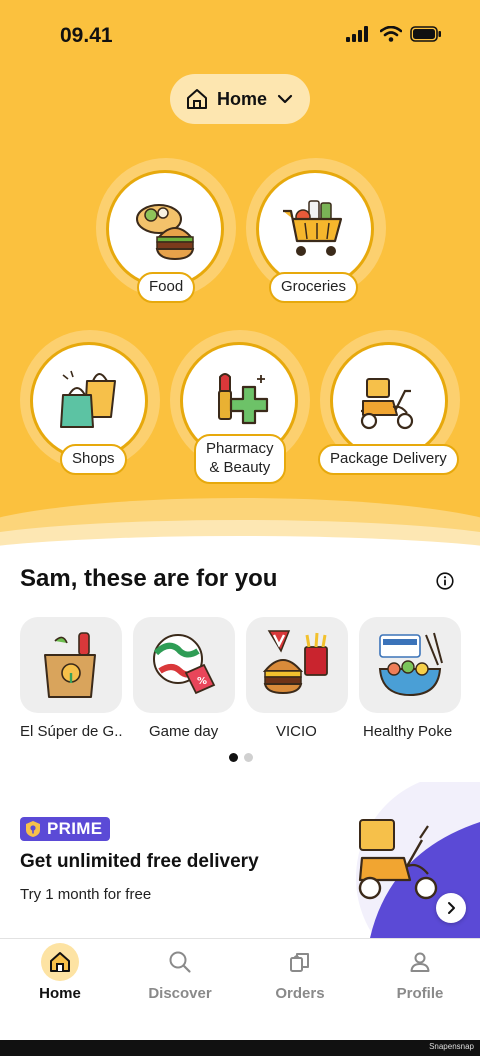 This screenshot has height=1056, width=480. Describe the element at coordinates (240, 548) in the screenshot. I see `wave-decoration` at that location.